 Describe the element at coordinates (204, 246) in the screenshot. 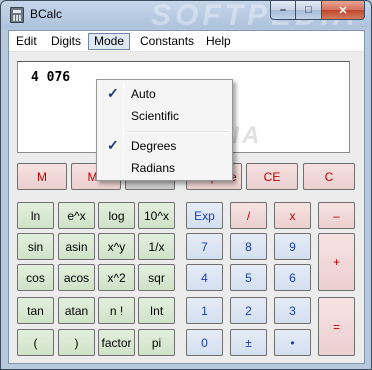

I see `digit-7-button: 7` at that location.